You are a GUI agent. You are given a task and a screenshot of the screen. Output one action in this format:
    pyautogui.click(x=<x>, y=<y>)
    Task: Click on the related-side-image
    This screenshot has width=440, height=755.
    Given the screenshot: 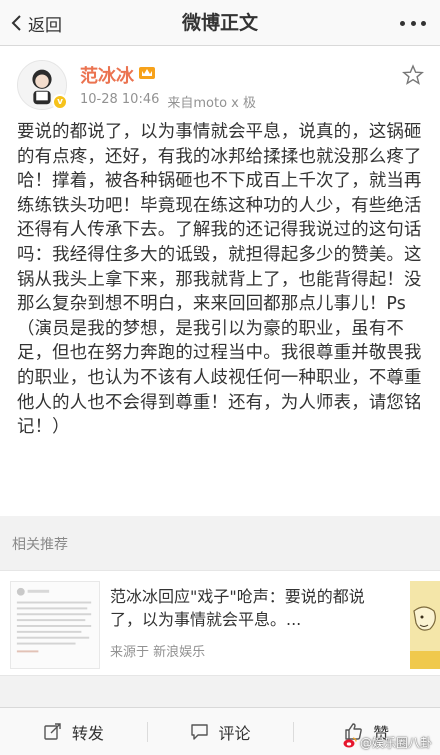 What is the action you would take?
    pyautogui.click(x=425, y=625)
    